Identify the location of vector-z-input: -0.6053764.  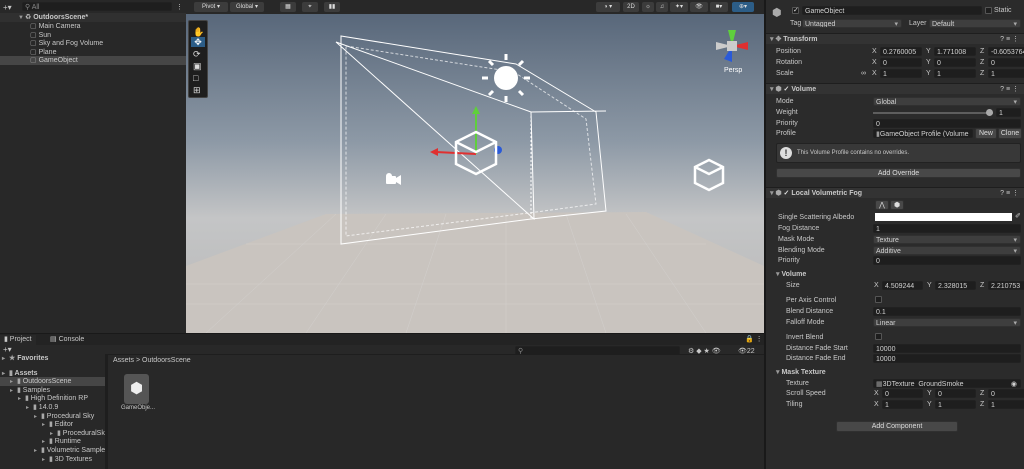
(1006, 51).